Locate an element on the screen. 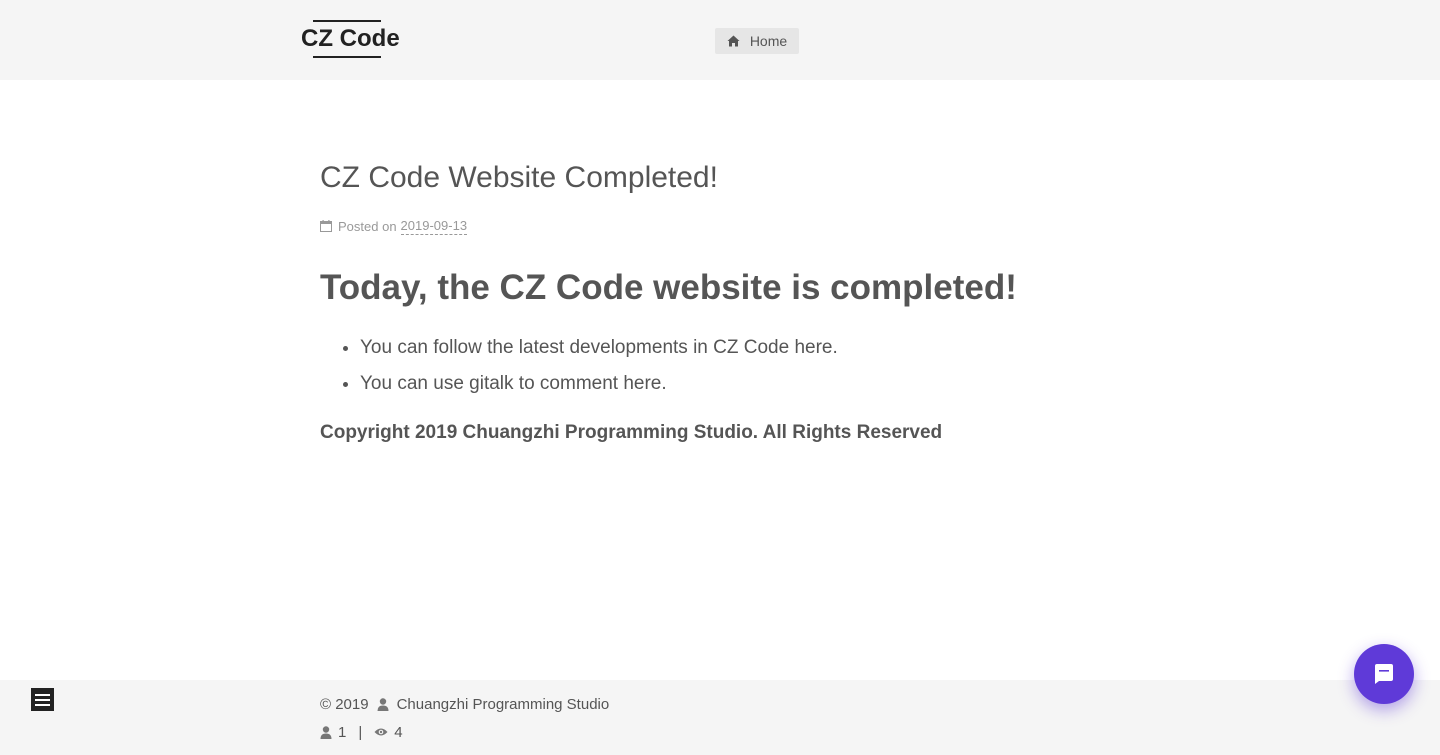  view-count: 4 is located at coordinates (398, 732).